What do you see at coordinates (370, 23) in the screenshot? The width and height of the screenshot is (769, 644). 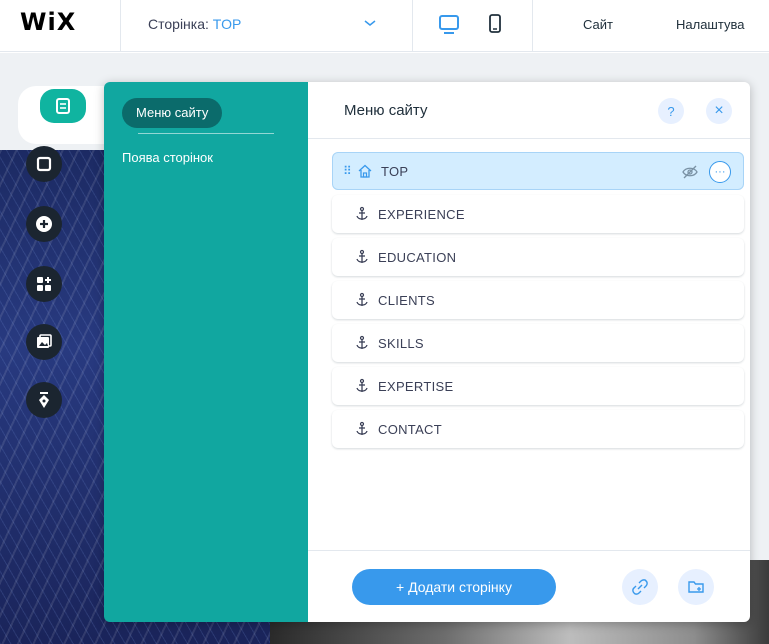 I see `chevron-down-icon` at bounding box center [370, 23].